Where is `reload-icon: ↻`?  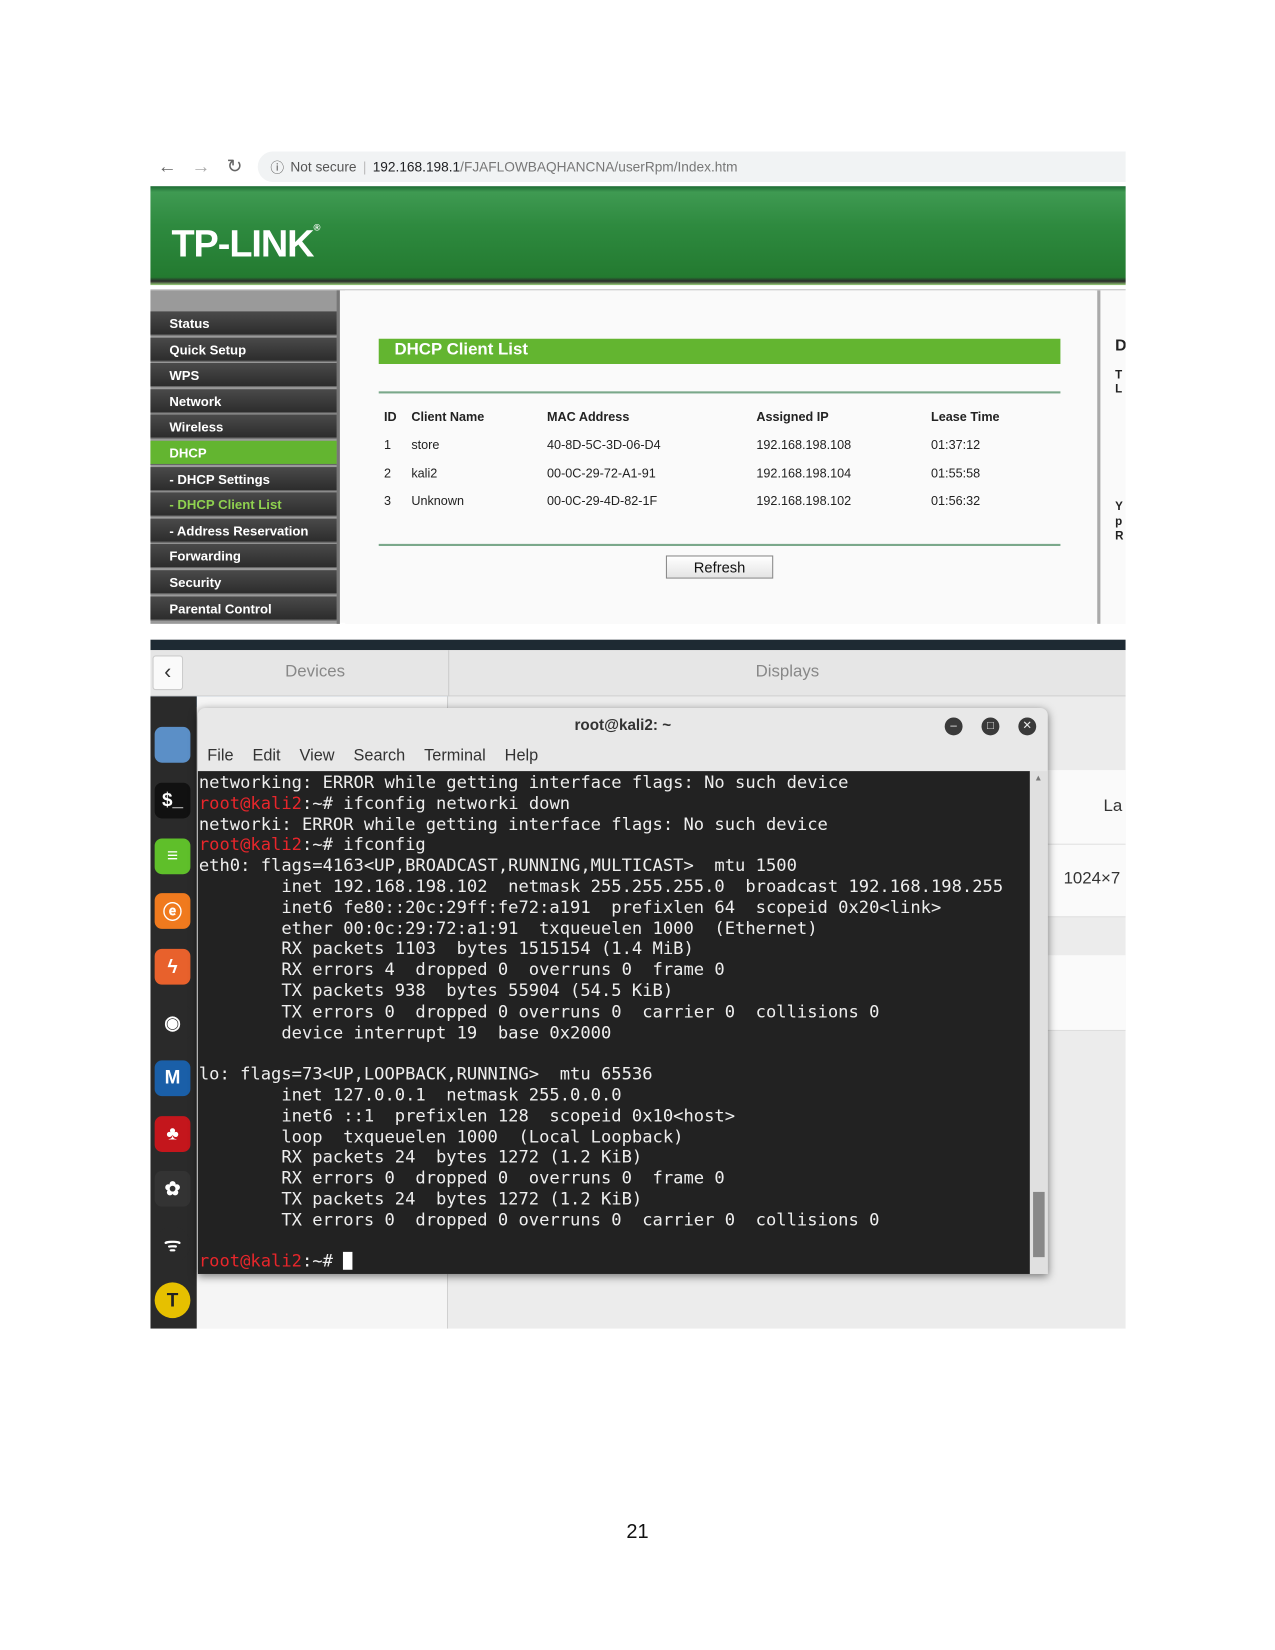
reload-icon: ↻ is located at coordinates (235, 167).